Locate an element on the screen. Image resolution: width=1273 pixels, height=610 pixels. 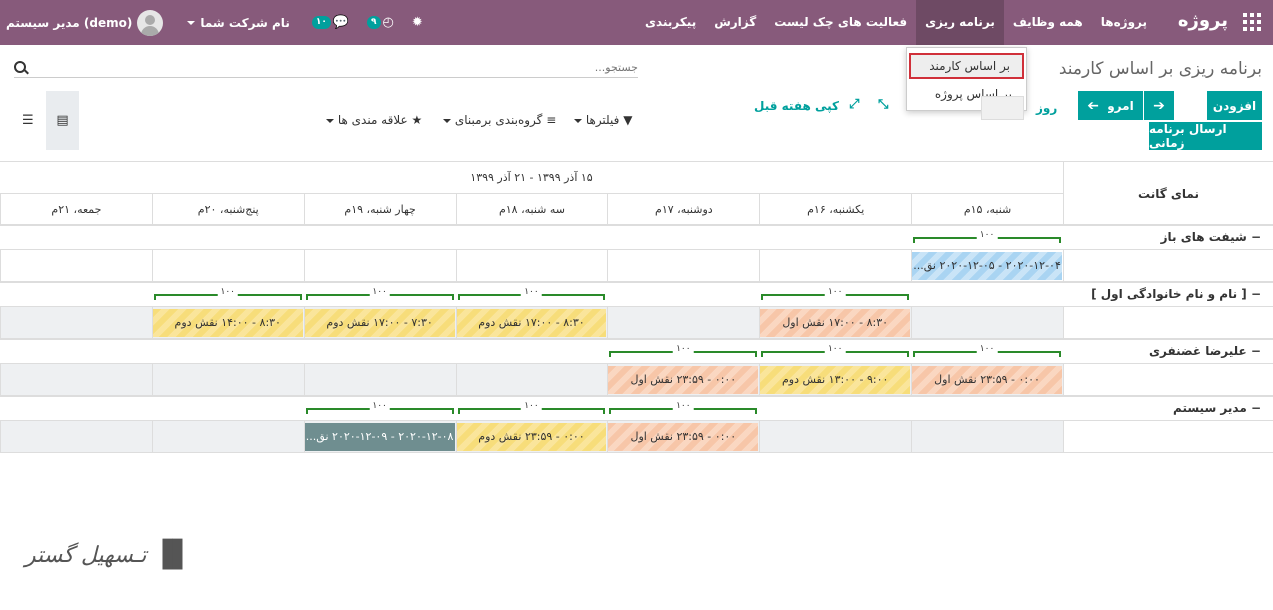
dropdown-item-by-employee: بر اساس کارمند is located at coordinates (966, 66).